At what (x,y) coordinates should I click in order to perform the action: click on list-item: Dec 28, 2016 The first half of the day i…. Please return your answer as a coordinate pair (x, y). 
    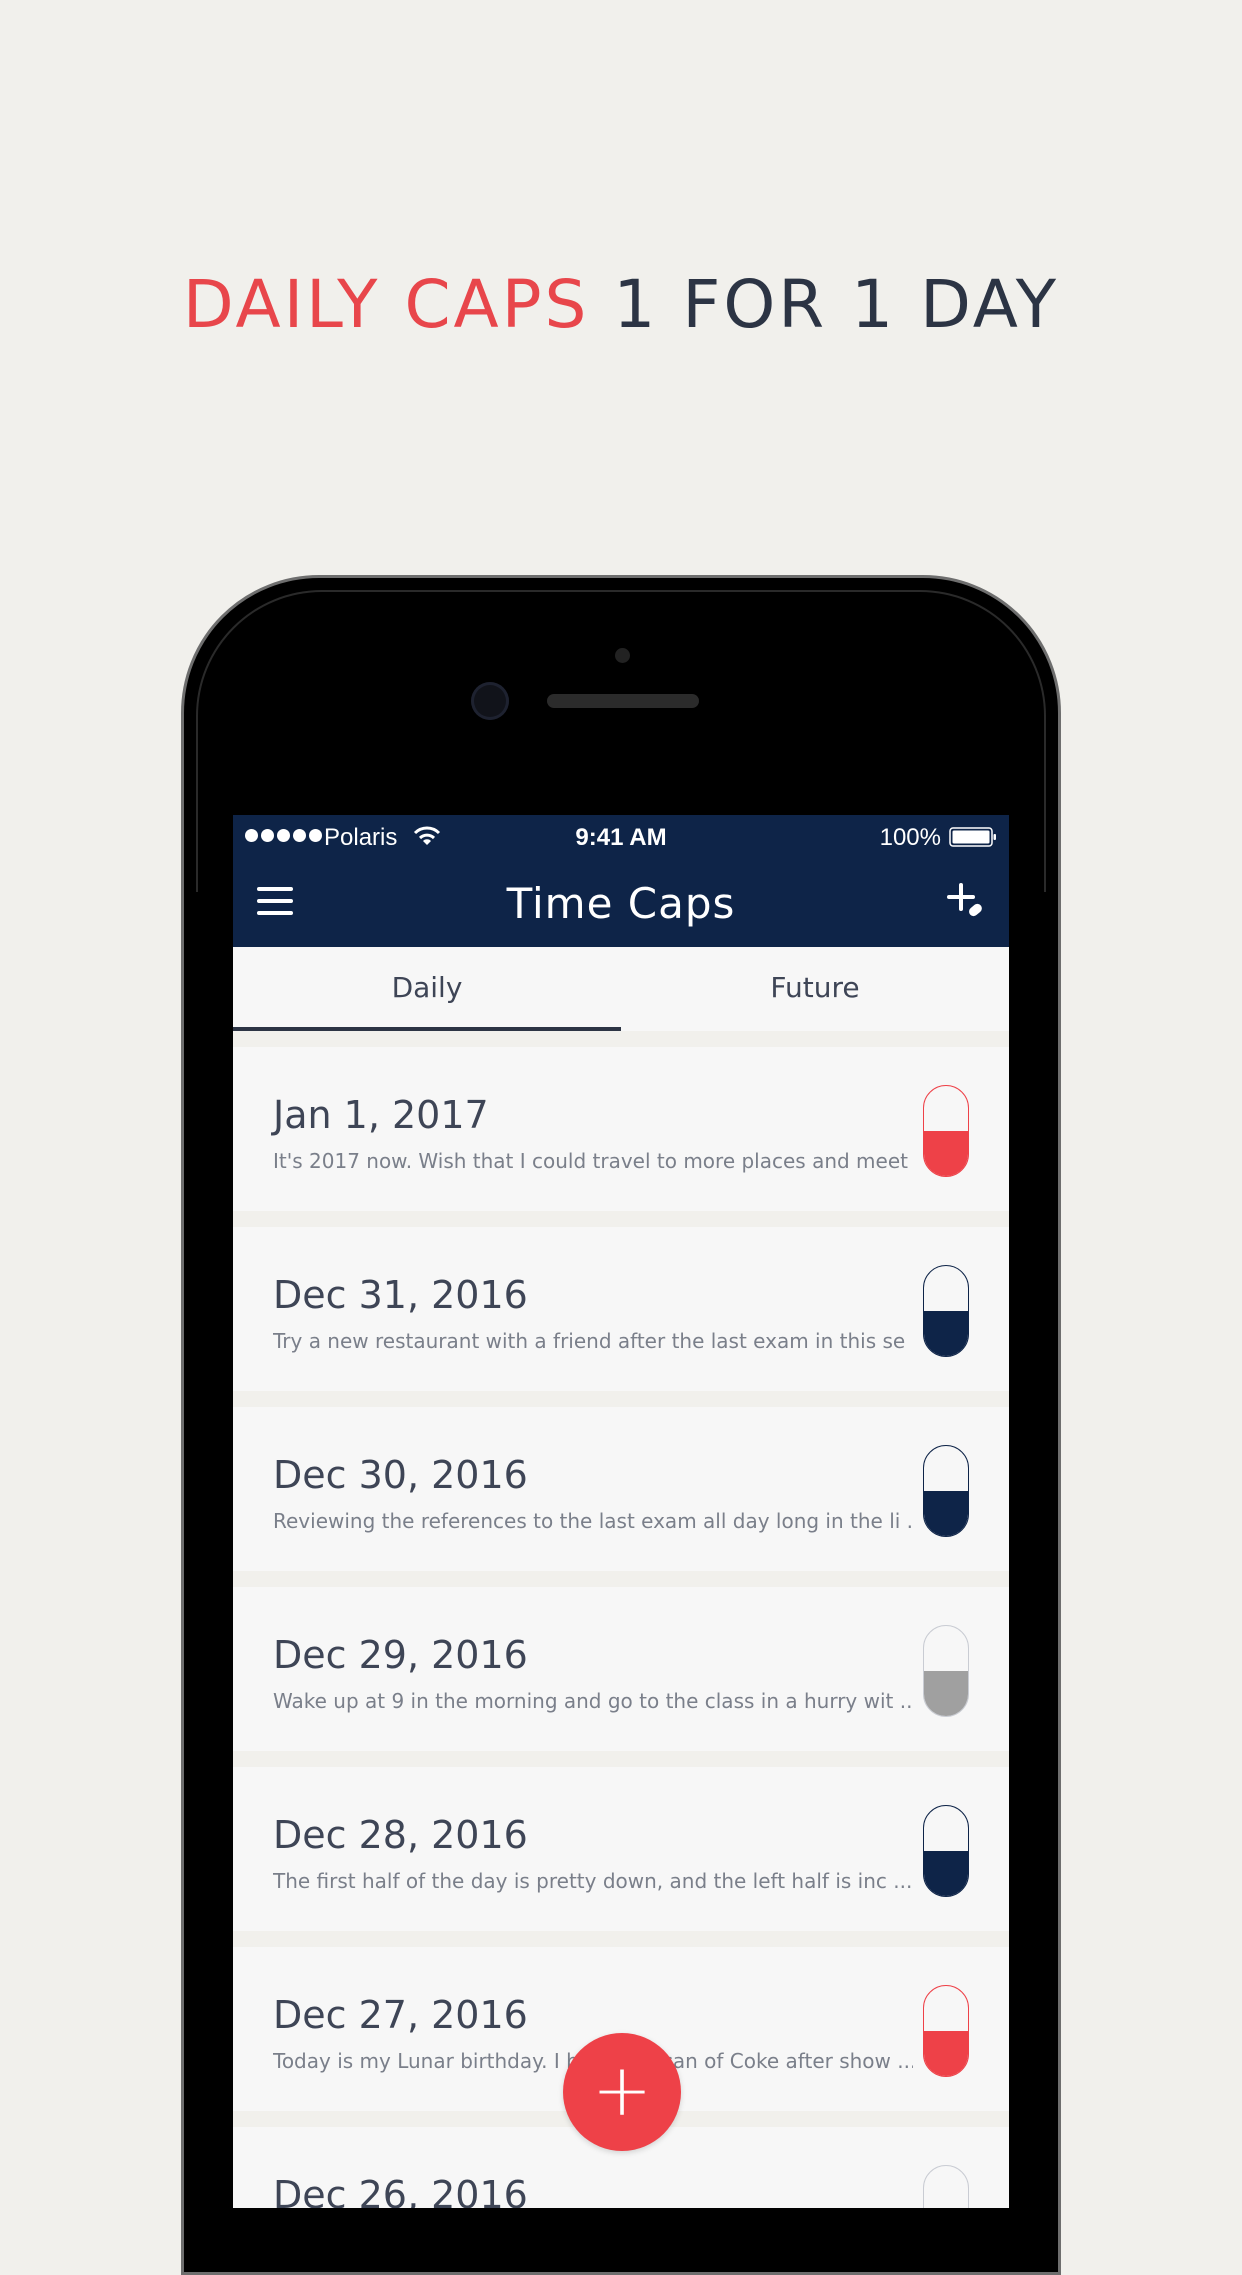
    Looking at the image, I should click on (621, 1849).